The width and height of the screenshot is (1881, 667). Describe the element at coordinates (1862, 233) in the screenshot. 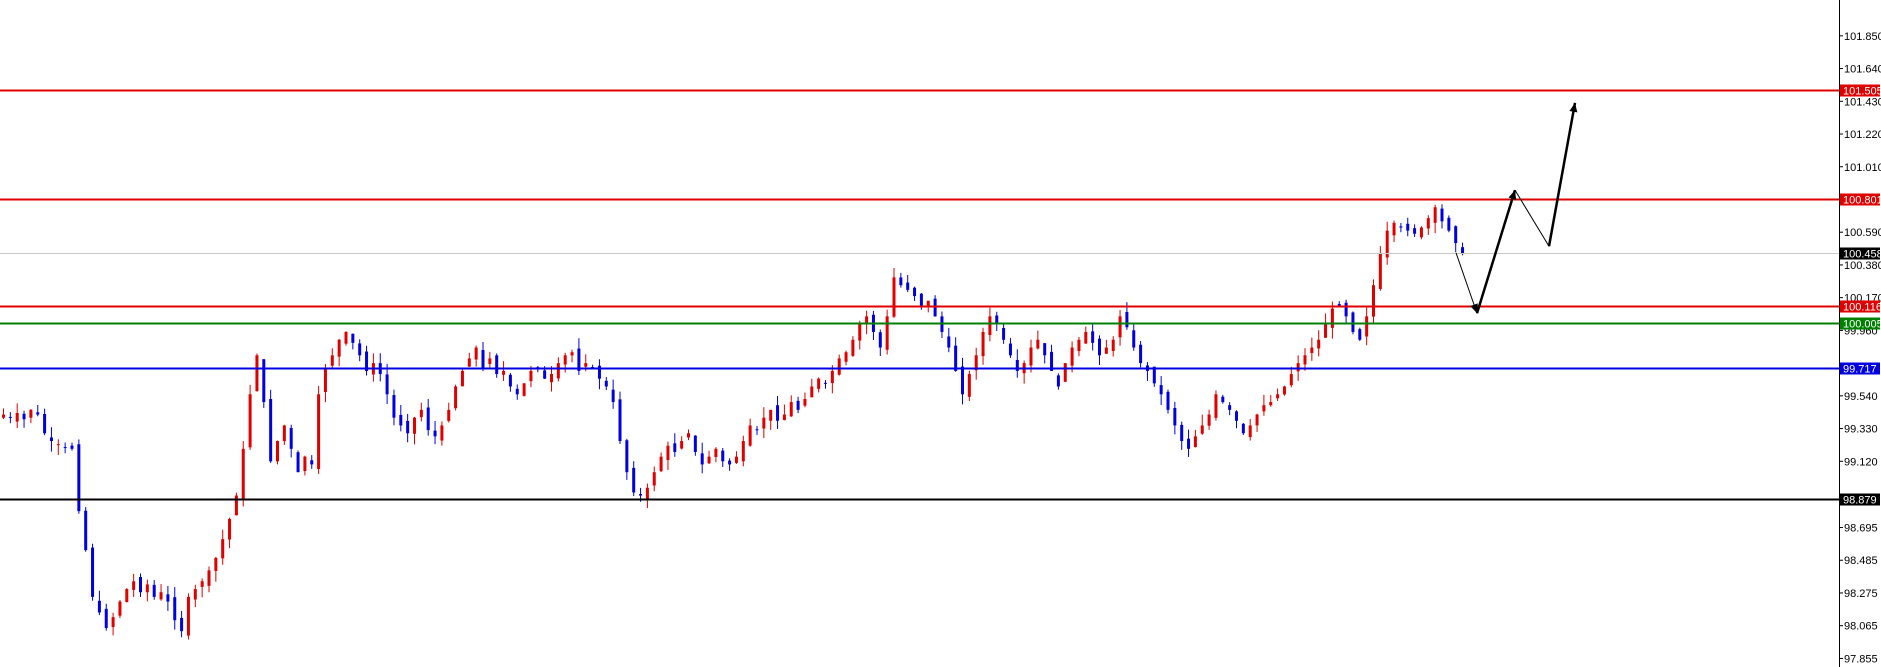

I see `tick-label: 100.590` at that location.